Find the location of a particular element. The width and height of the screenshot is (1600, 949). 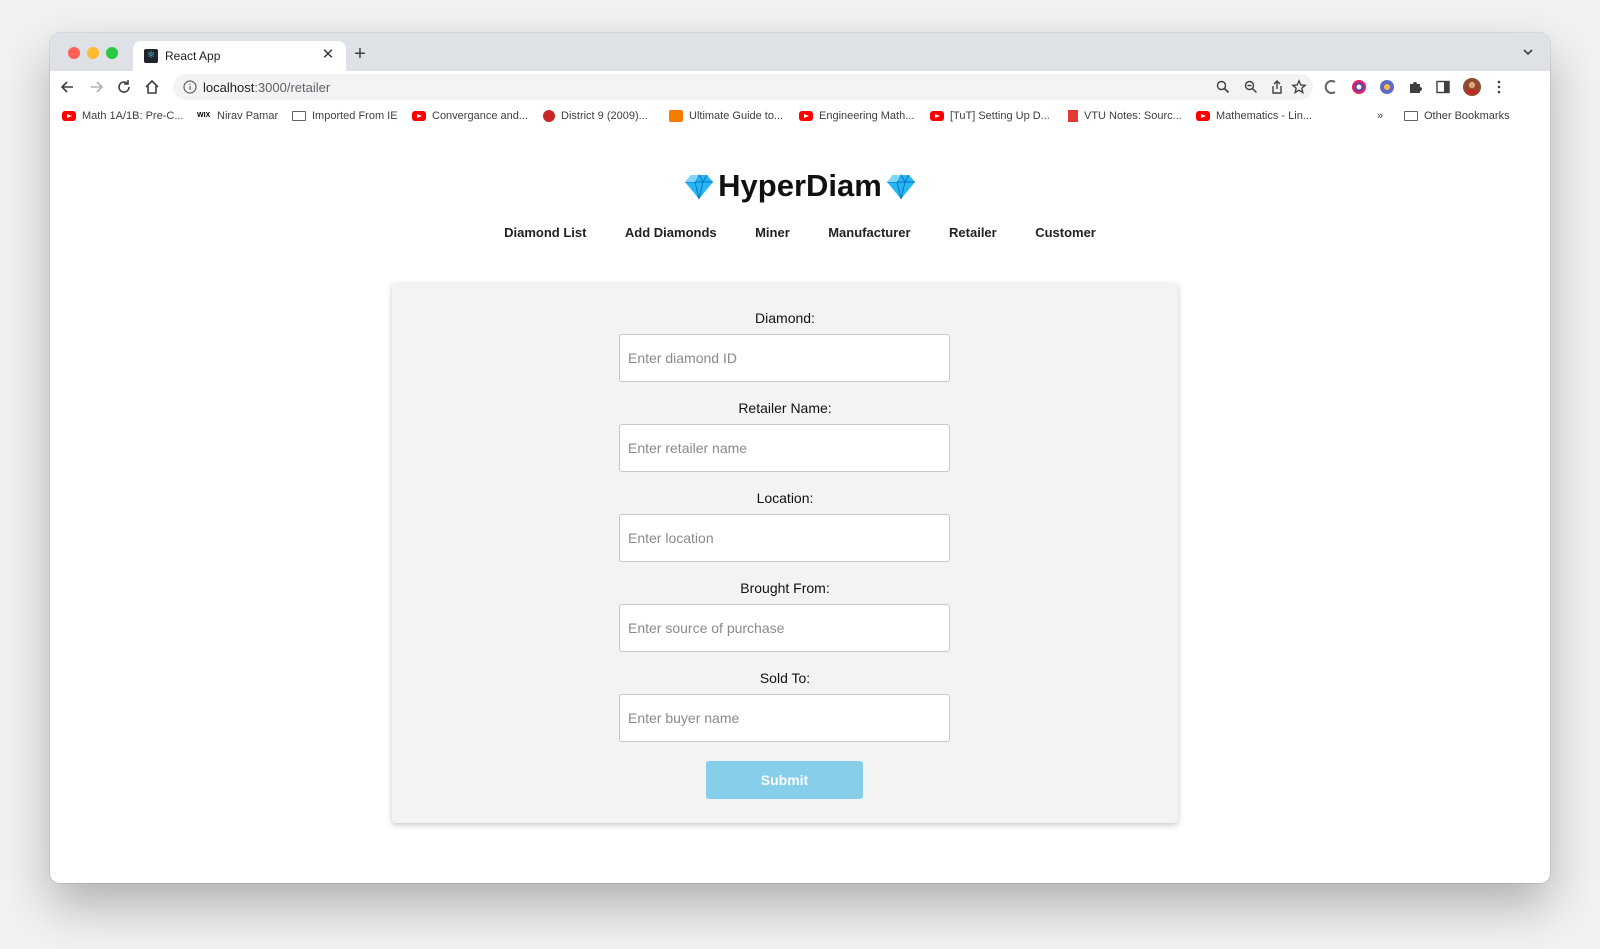

bookmark-folder: Imported From IE is located at coordinates (345, 116).